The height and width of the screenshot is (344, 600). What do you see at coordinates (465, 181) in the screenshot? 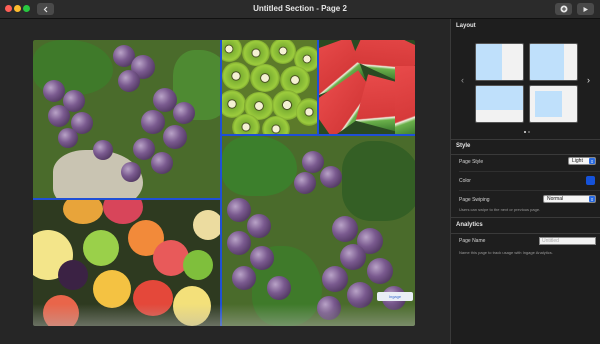
I see `color-label: Color` at bounding box center [465, 181].